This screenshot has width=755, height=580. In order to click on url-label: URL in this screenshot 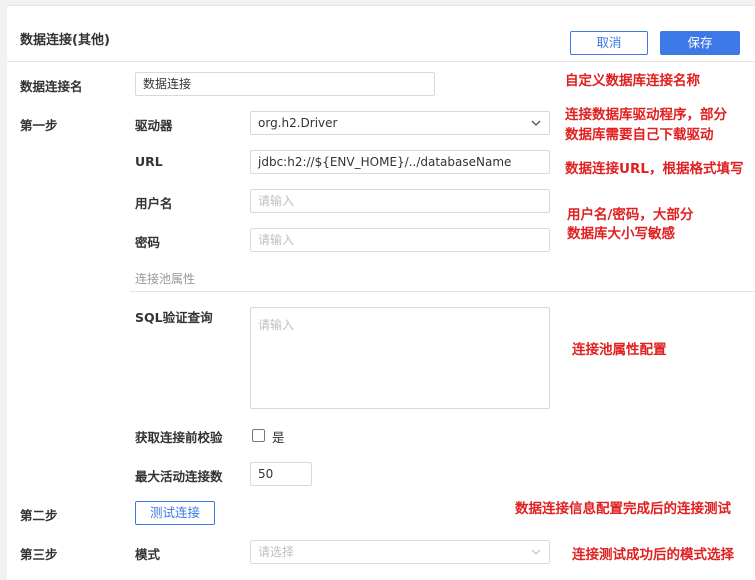, I will do `click(149, 161)`.